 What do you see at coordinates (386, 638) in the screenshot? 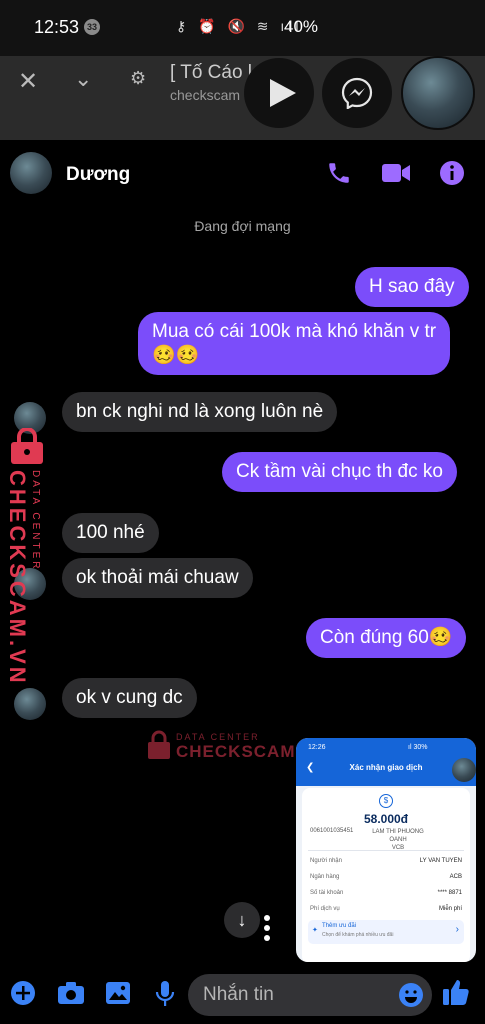
I see `message-outgoing: Còn đúng 60🥴` at bounding box center [386, 638].